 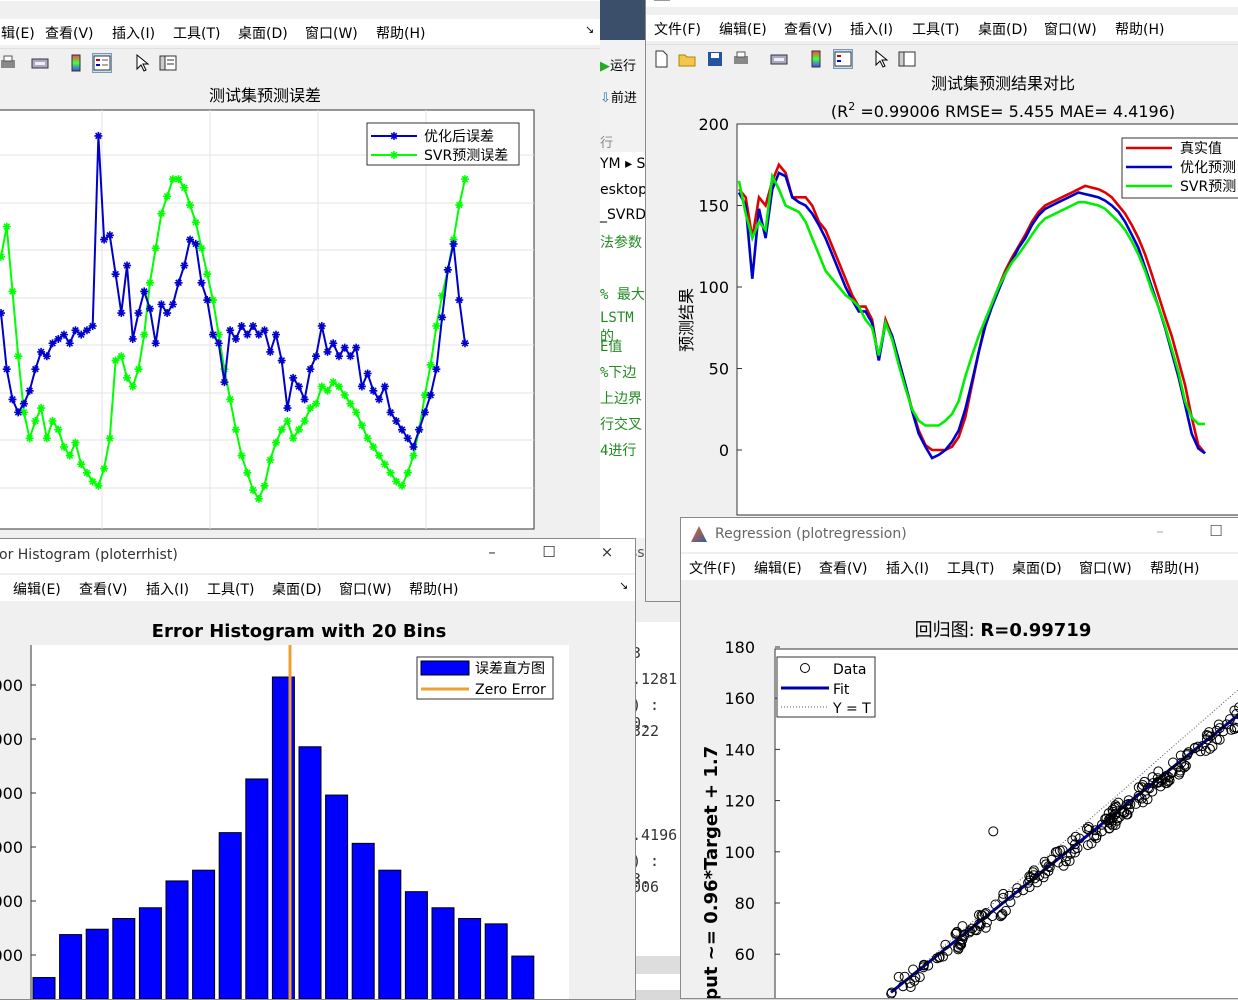 What do you see at coordinates (658, 795) in the screenshot?
I see `command-window: 3 .1281 ) : 0. 322 .4196 ) : 3. 006` at bounding box center [658, 795].